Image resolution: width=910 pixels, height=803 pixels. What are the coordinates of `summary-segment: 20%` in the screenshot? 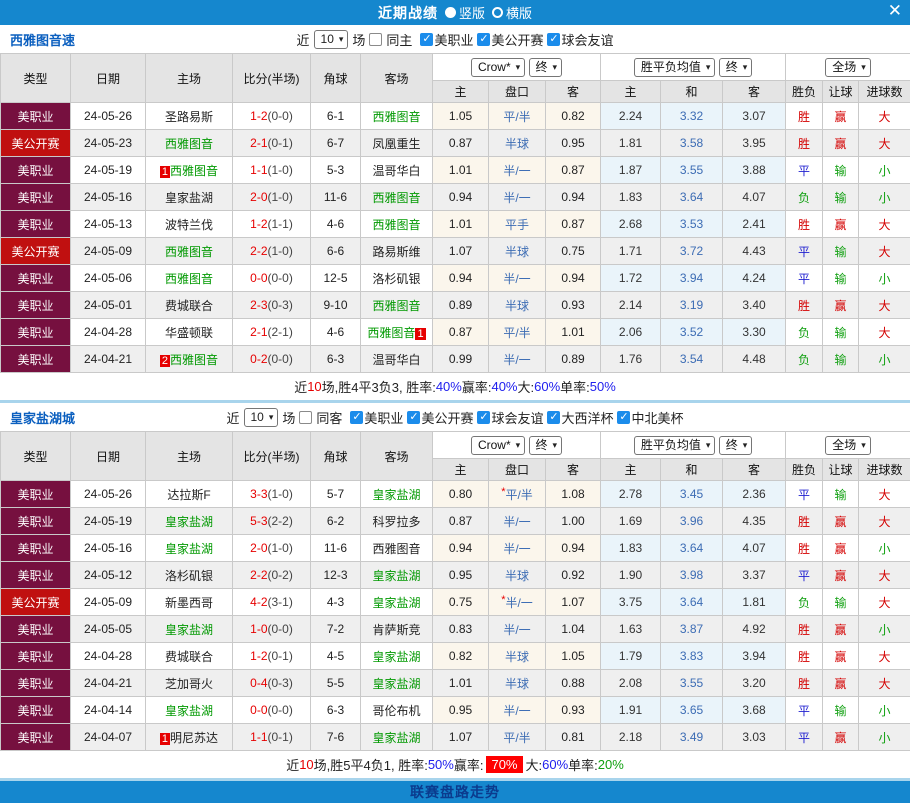 It's located at (611, 764).